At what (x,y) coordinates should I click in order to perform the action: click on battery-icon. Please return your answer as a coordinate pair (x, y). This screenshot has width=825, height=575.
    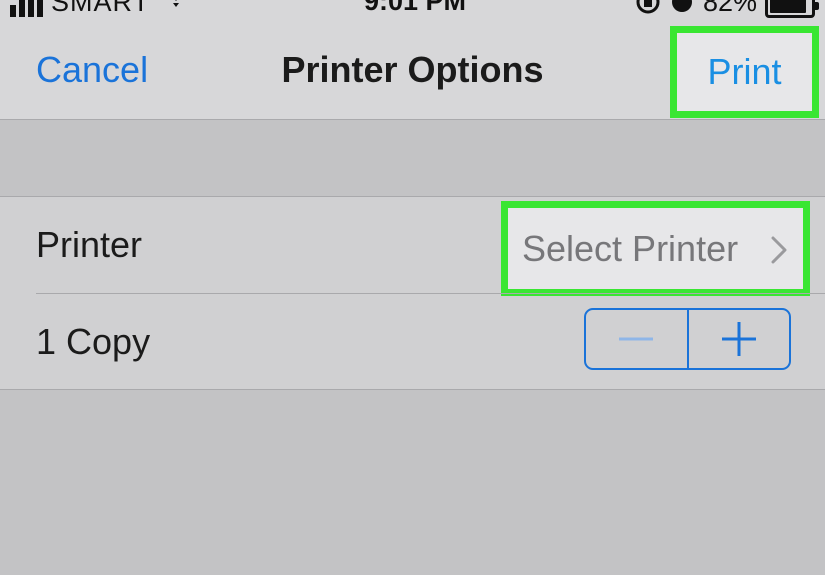
    Looking at the image, I should click on (792, 9).